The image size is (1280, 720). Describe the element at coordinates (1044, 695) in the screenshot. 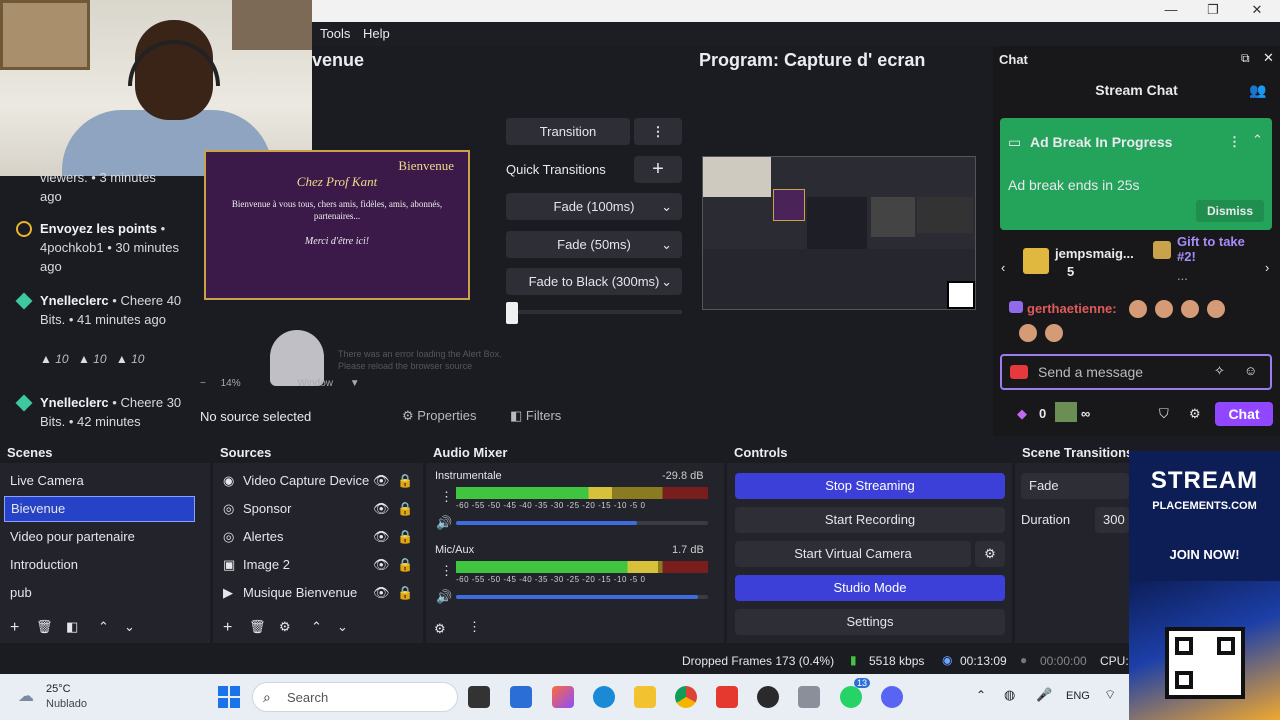

I see `microphone-icon: 🎤` at that location.